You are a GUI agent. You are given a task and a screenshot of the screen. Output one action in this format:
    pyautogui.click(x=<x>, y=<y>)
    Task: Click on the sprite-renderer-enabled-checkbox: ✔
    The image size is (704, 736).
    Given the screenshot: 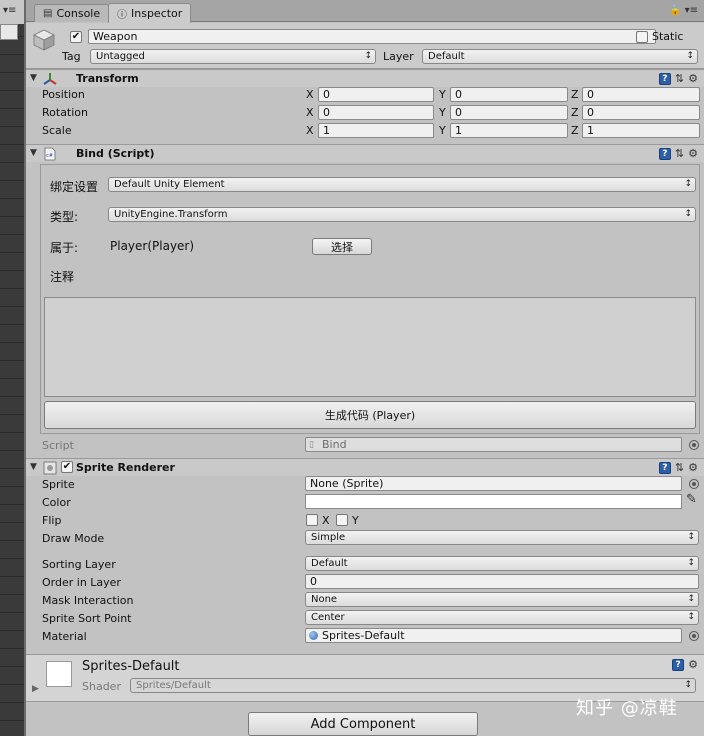 What is the action you would take?
    pyautogui.click(x=67, y=467)
    